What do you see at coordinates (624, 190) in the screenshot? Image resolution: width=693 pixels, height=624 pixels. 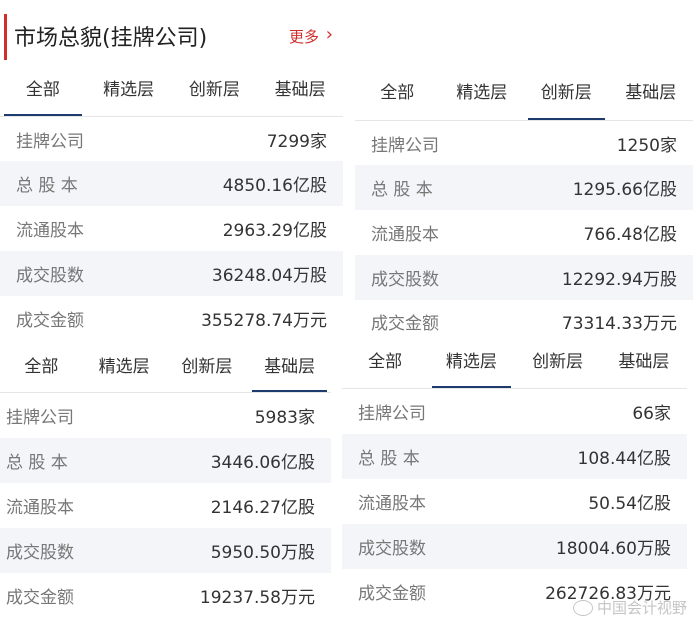 I see `row-value: 1295.66亿股` at bounding box center [624, 190].